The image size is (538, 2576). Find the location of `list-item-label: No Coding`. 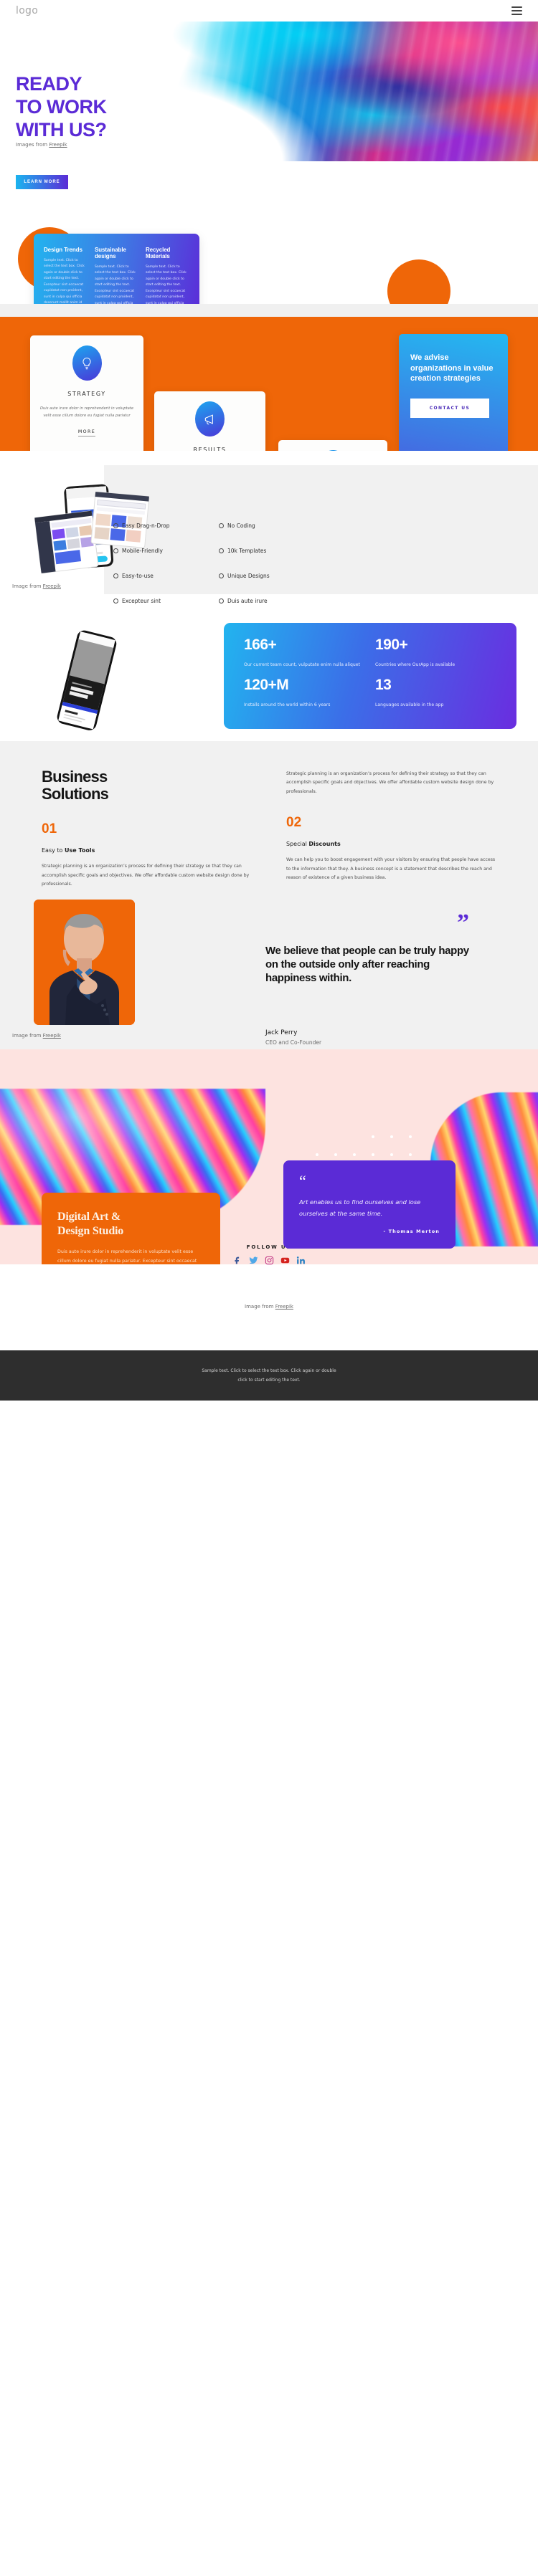

list-item-label: No Coding is located at coordinates (241, 526).